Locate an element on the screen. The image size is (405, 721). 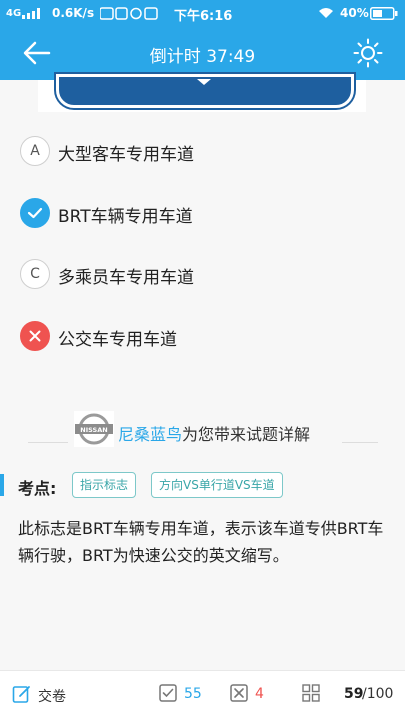
progress-total: /100 is located at coordinates (378, 694).